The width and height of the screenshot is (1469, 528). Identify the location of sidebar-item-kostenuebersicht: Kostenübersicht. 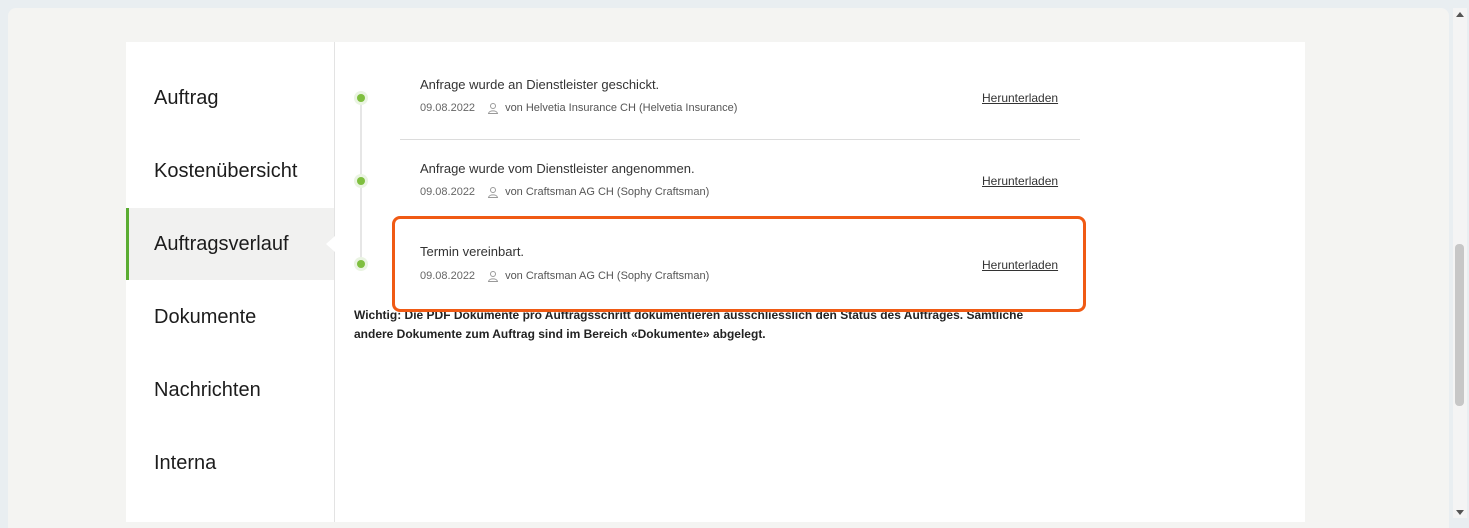
(230, 171).